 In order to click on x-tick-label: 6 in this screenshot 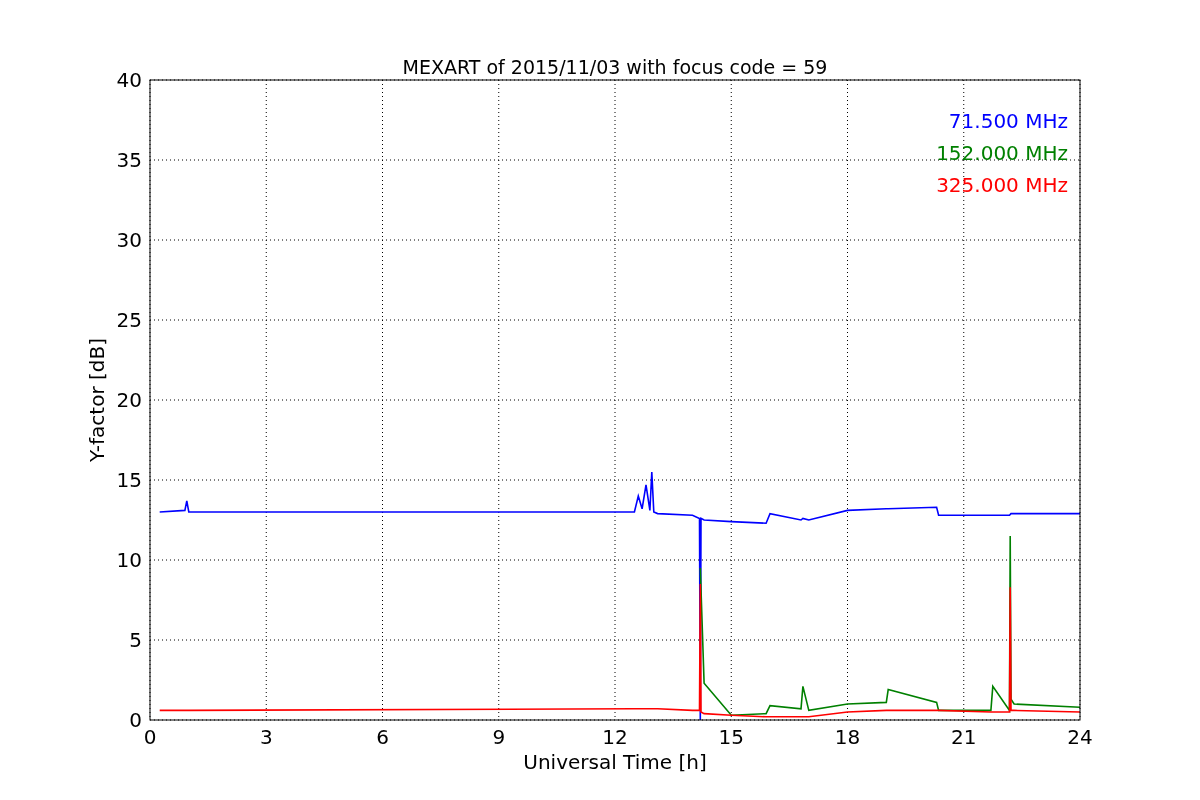, I will do `click(382, 737)`.